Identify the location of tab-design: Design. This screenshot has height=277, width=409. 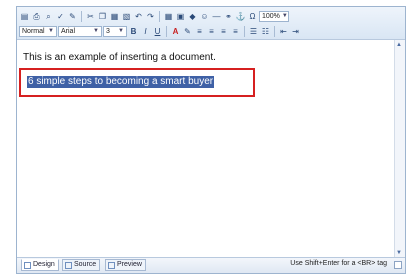
(40, 265).